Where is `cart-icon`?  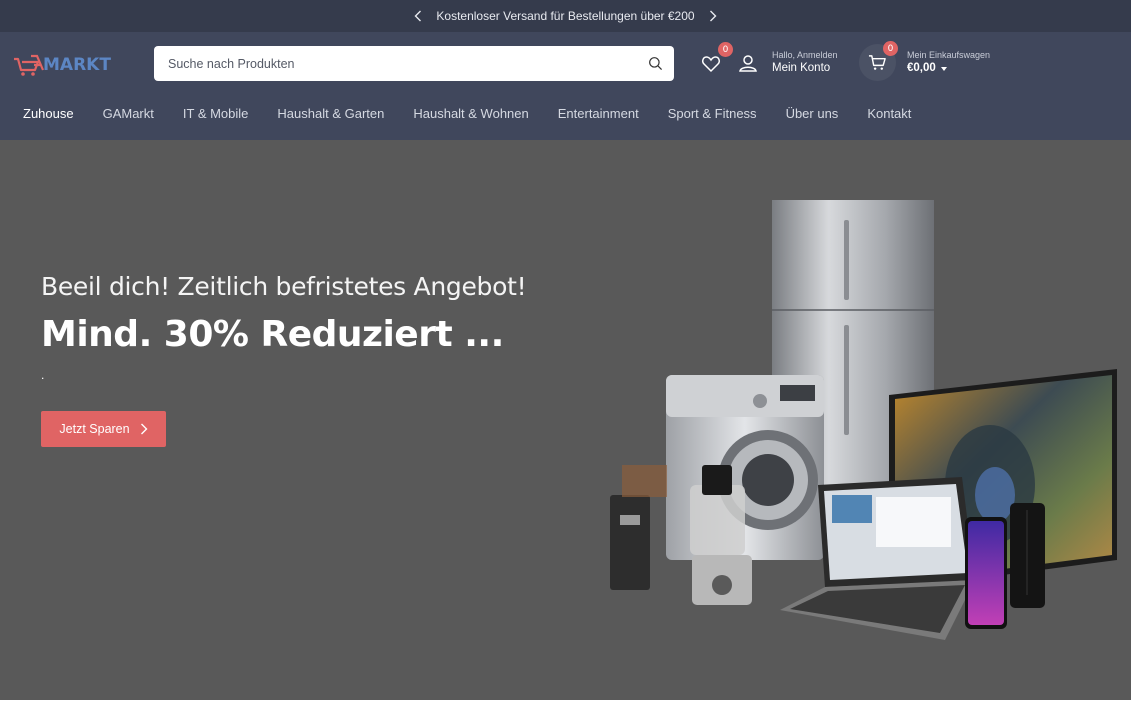 cart-icon is located at coordinates (877, 62).